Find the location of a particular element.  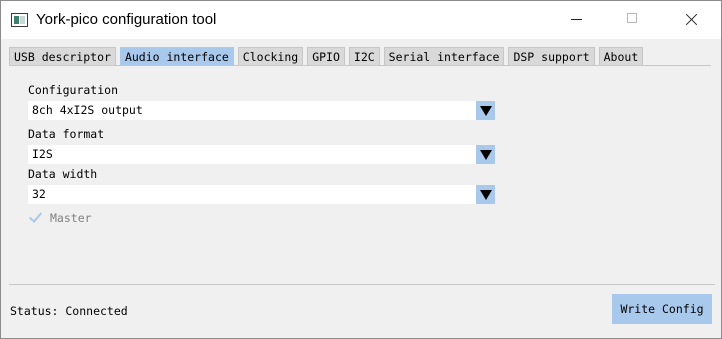

status-divider is located at coordinates (362, 284).